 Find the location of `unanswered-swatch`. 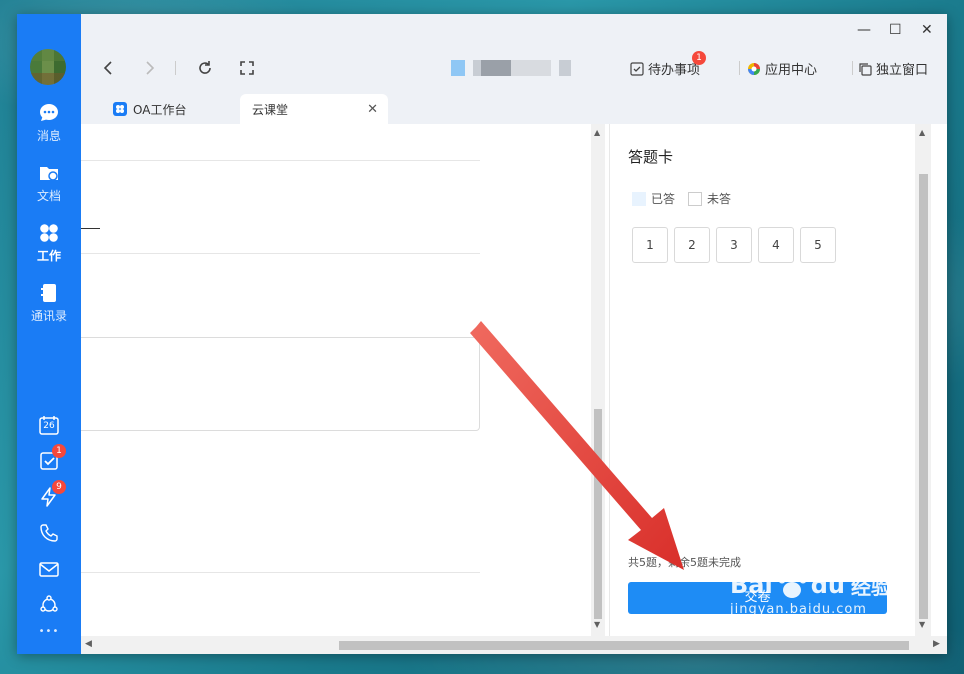

unanswered-swatch is located at coordinates (695, 198).